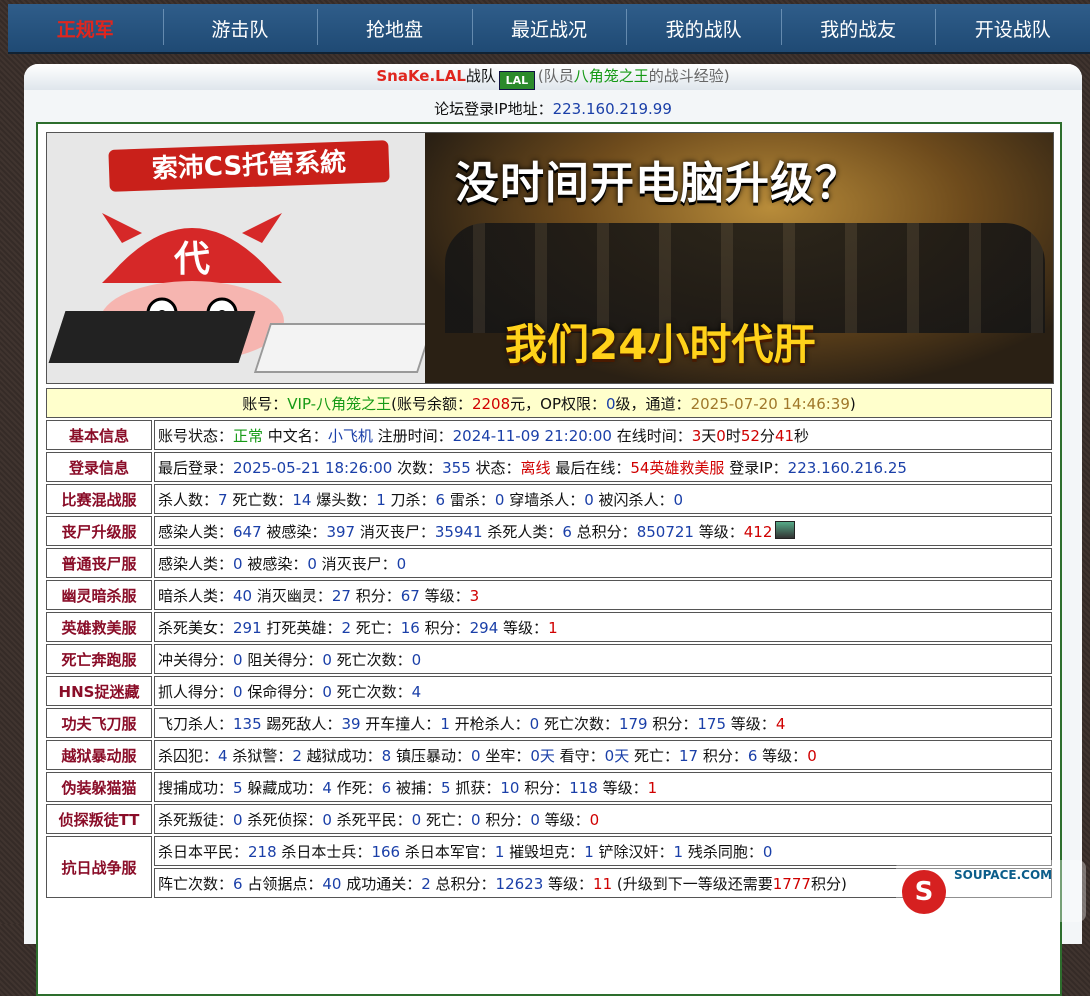 The image size is (1090, 996). I want to click on stat-label: 开枪杀人：, so click(489, 723).